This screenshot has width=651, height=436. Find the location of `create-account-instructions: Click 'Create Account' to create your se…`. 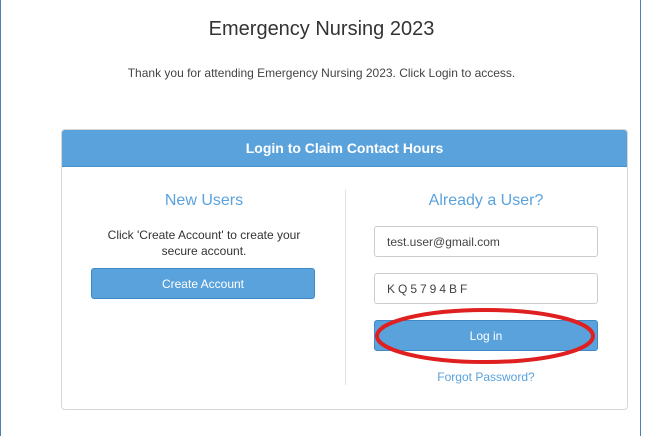

create-account-instructions: Click 'Create Account' to create your se… is located at coordinates (204, 243).